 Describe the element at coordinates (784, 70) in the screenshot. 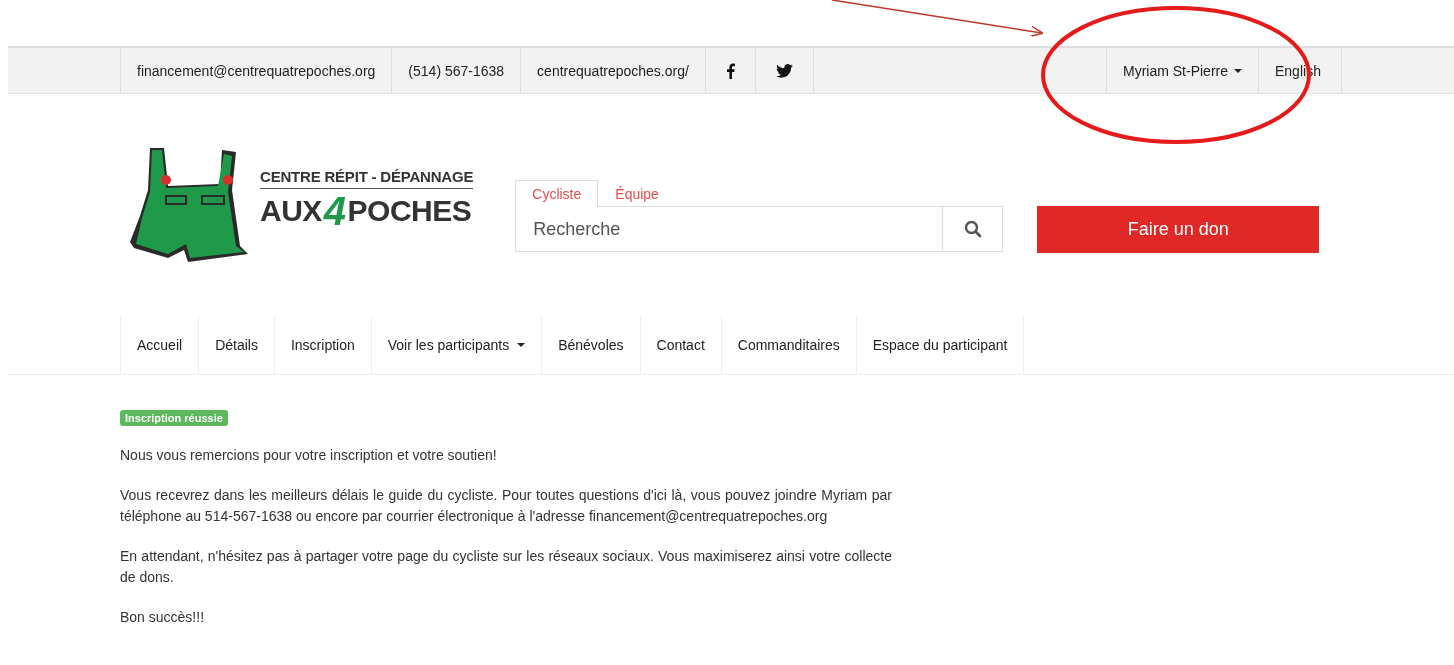

I see `twitter-icon` at that location.